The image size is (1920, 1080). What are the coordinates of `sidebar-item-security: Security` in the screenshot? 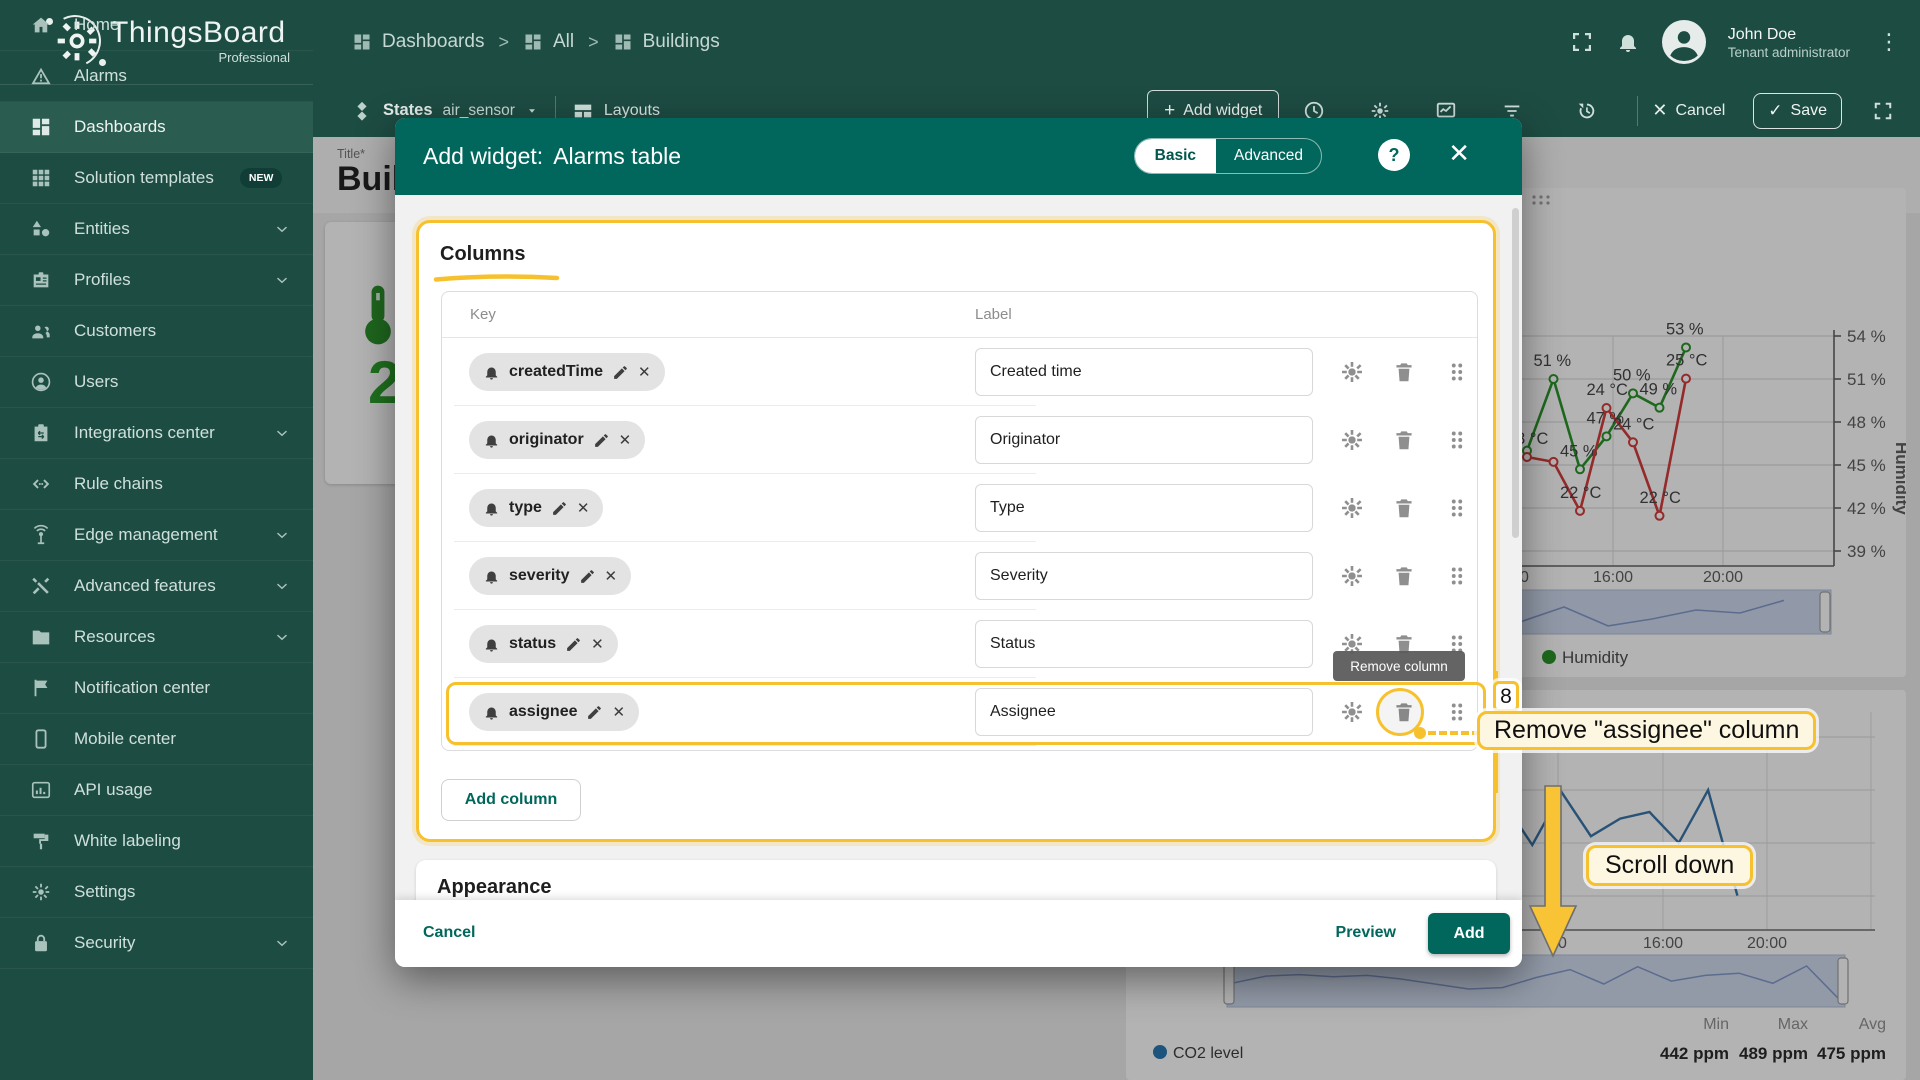 It's located at (156, 943).